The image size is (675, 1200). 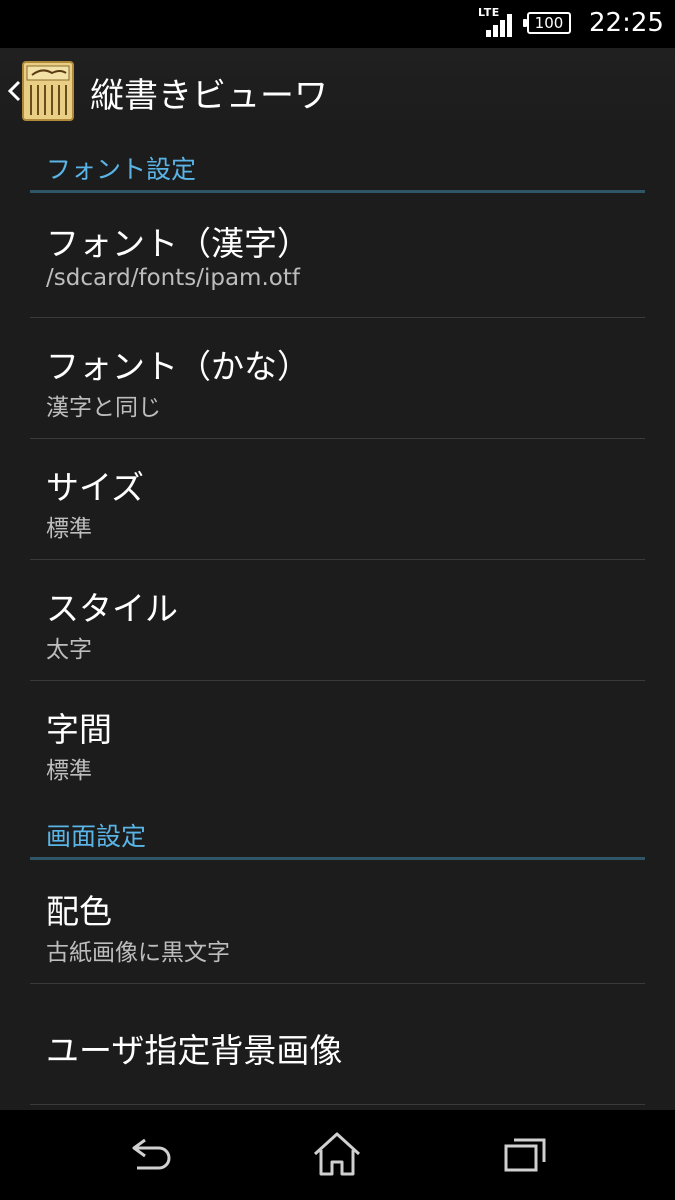 I want to click on pref-title: サイズ, so click(x=95, y=487).